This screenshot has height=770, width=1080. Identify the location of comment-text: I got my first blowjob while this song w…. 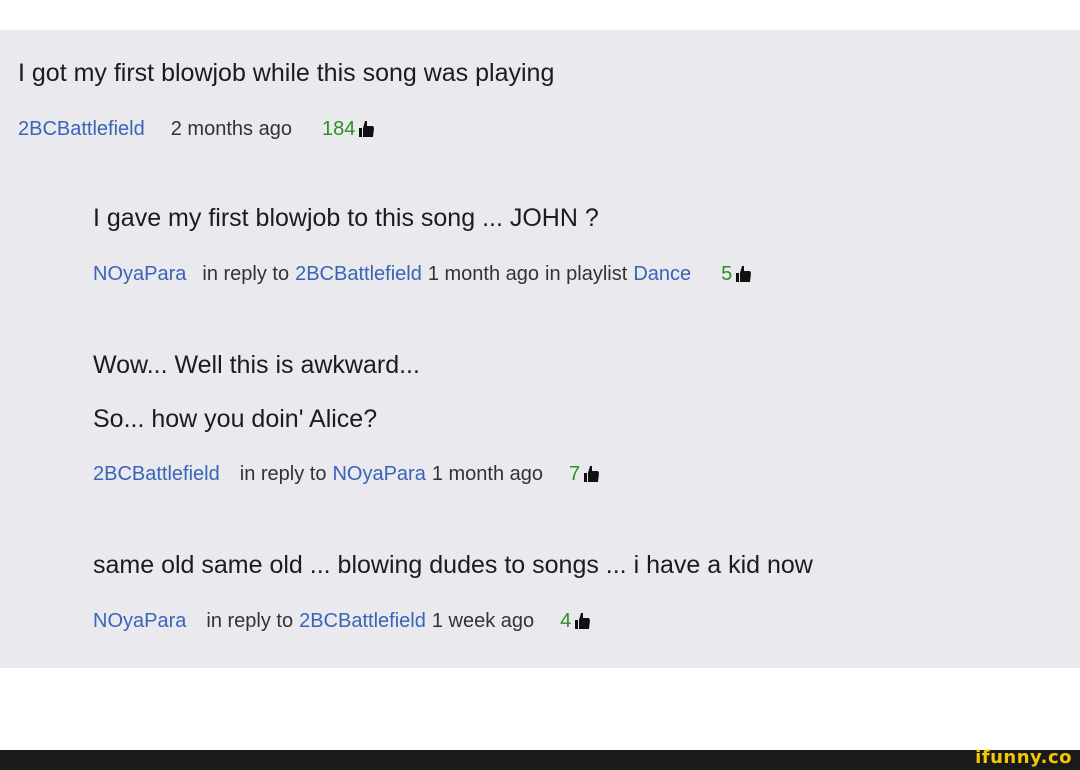
(286, 73).